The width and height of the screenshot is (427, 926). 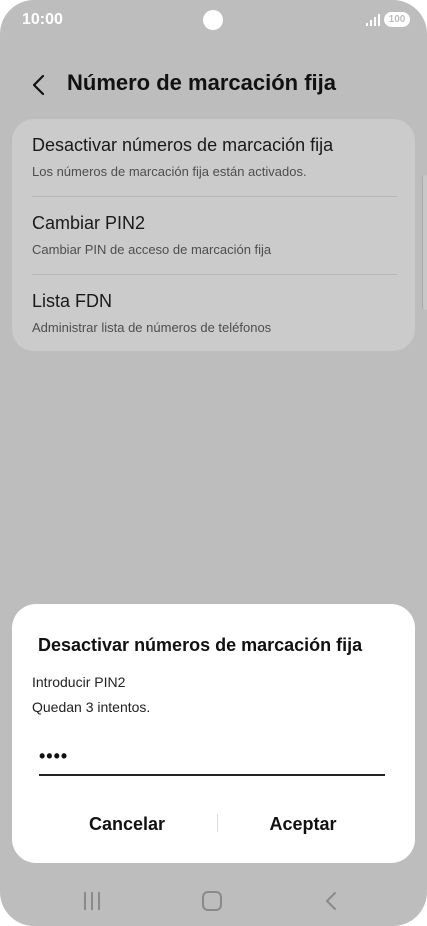 What do you see at coordinates (91, 707) in the screenshot?
I see `dialog-attempts: Quedan 3 intentos.` at bounding box center [91, 707].